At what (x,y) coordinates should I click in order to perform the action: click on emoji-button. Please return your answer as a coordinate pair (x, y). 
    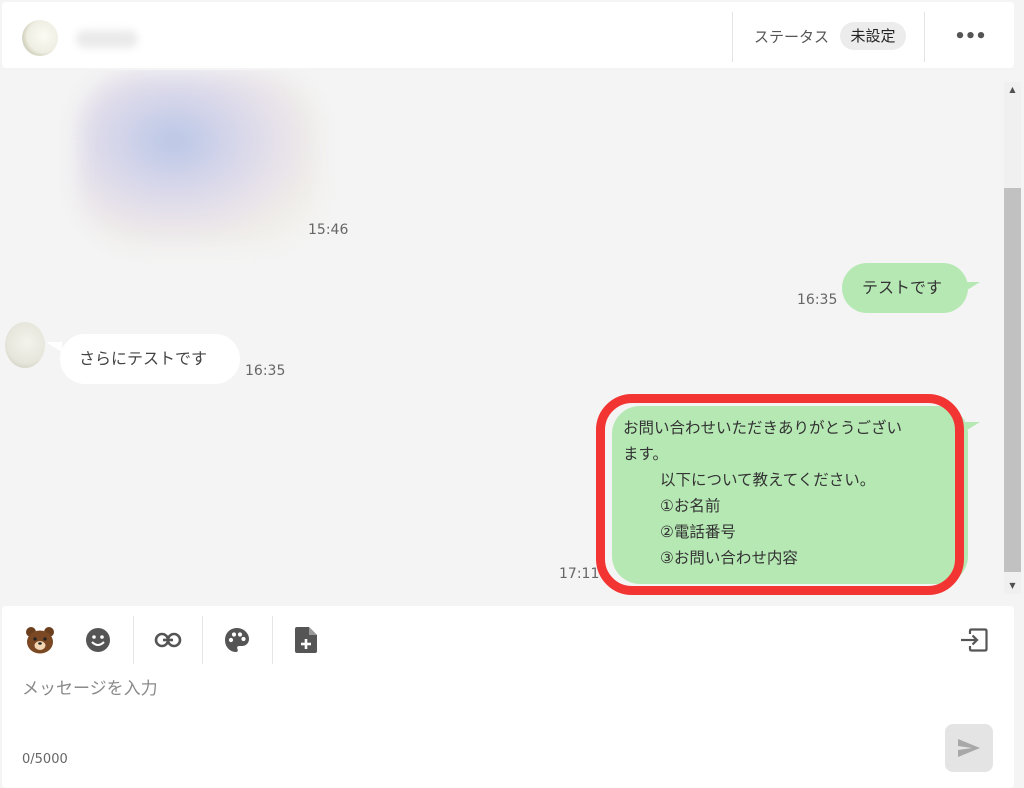
    Looking at the image, I should click on (98, 640).